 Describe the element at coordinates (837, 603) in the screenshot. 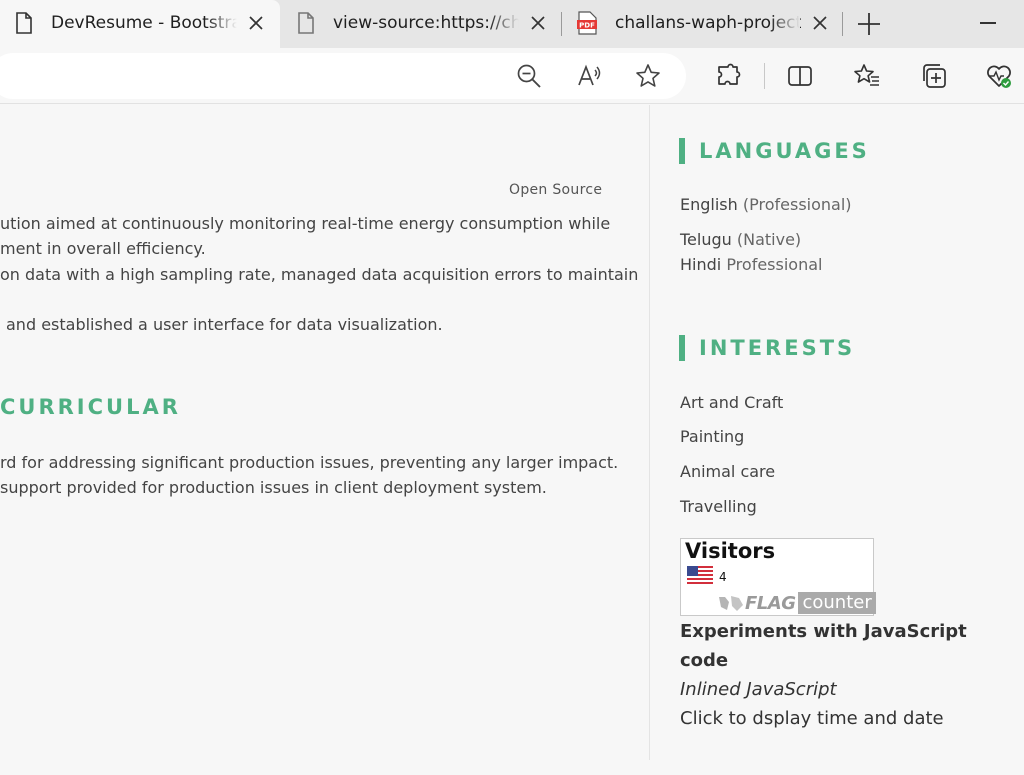

I see `flag-counter-brand-counter: counter` at that location.